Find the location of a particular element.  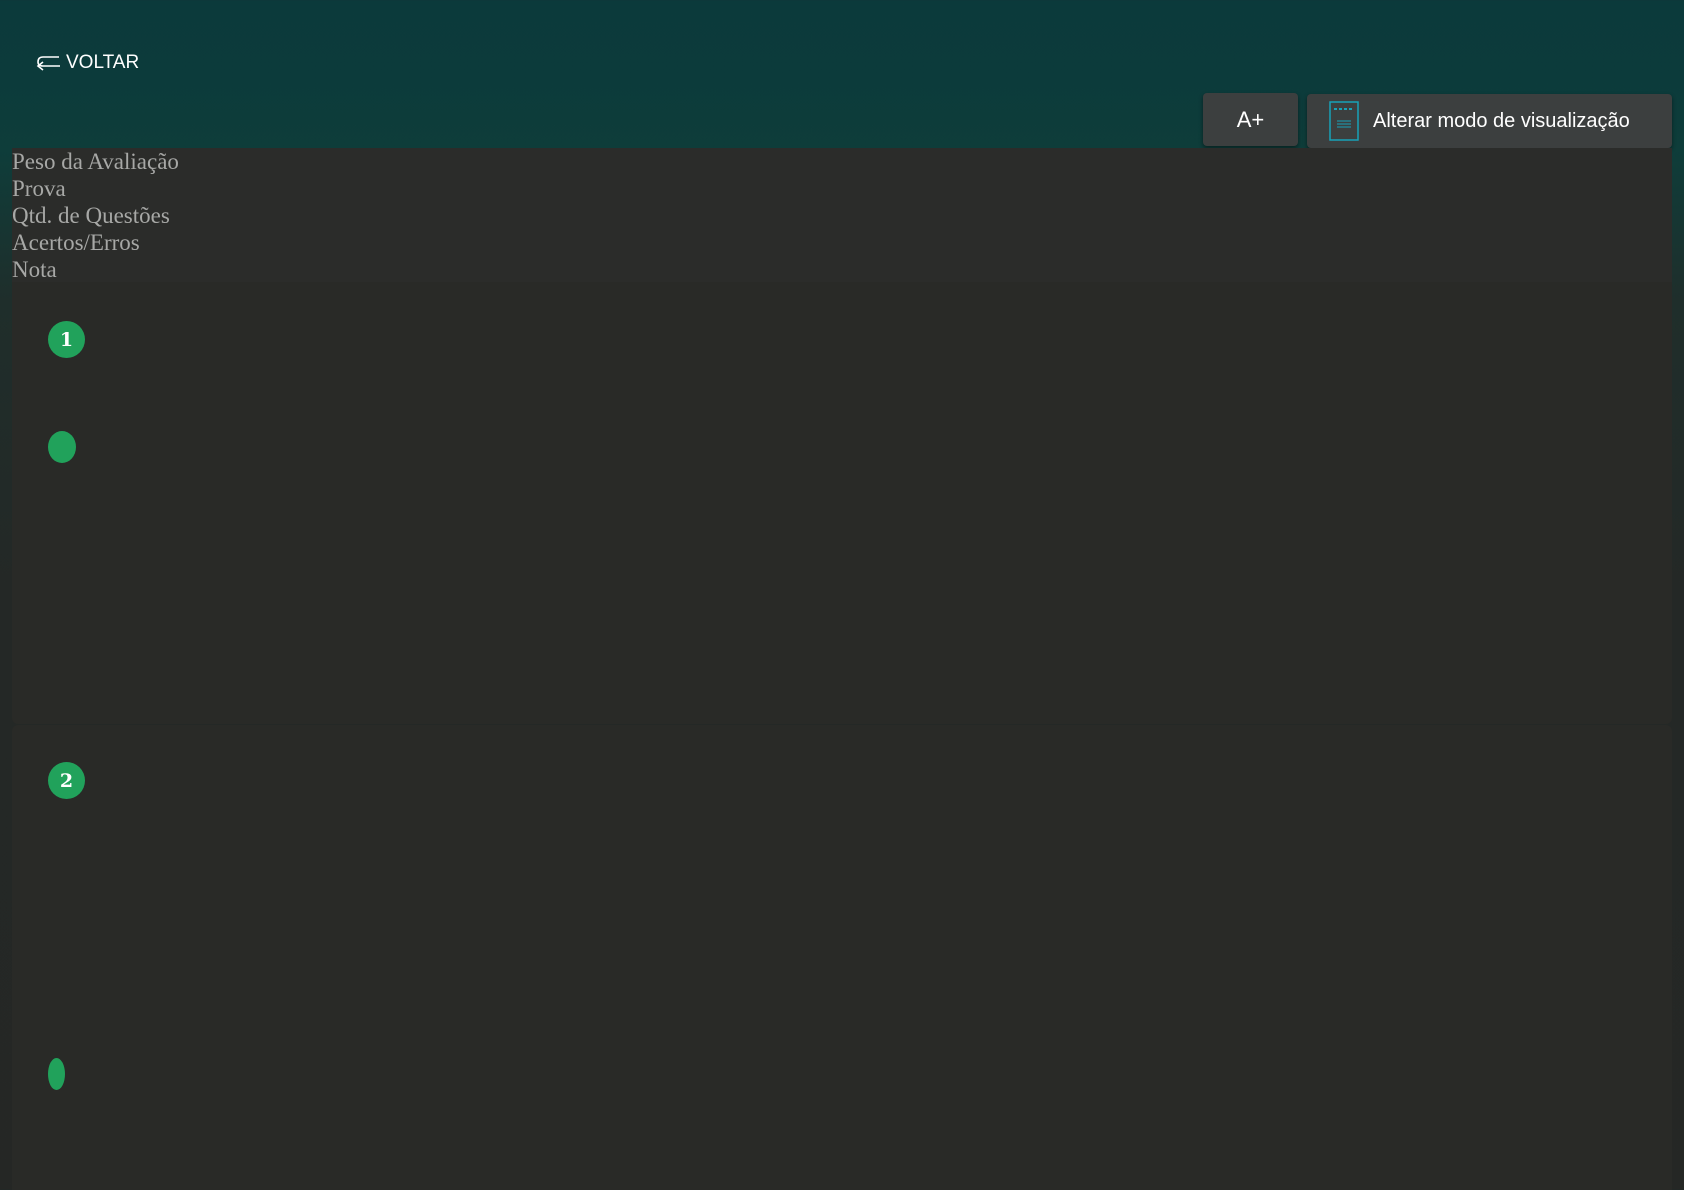

return-arrow-icon is located at coordinates (48, 63).